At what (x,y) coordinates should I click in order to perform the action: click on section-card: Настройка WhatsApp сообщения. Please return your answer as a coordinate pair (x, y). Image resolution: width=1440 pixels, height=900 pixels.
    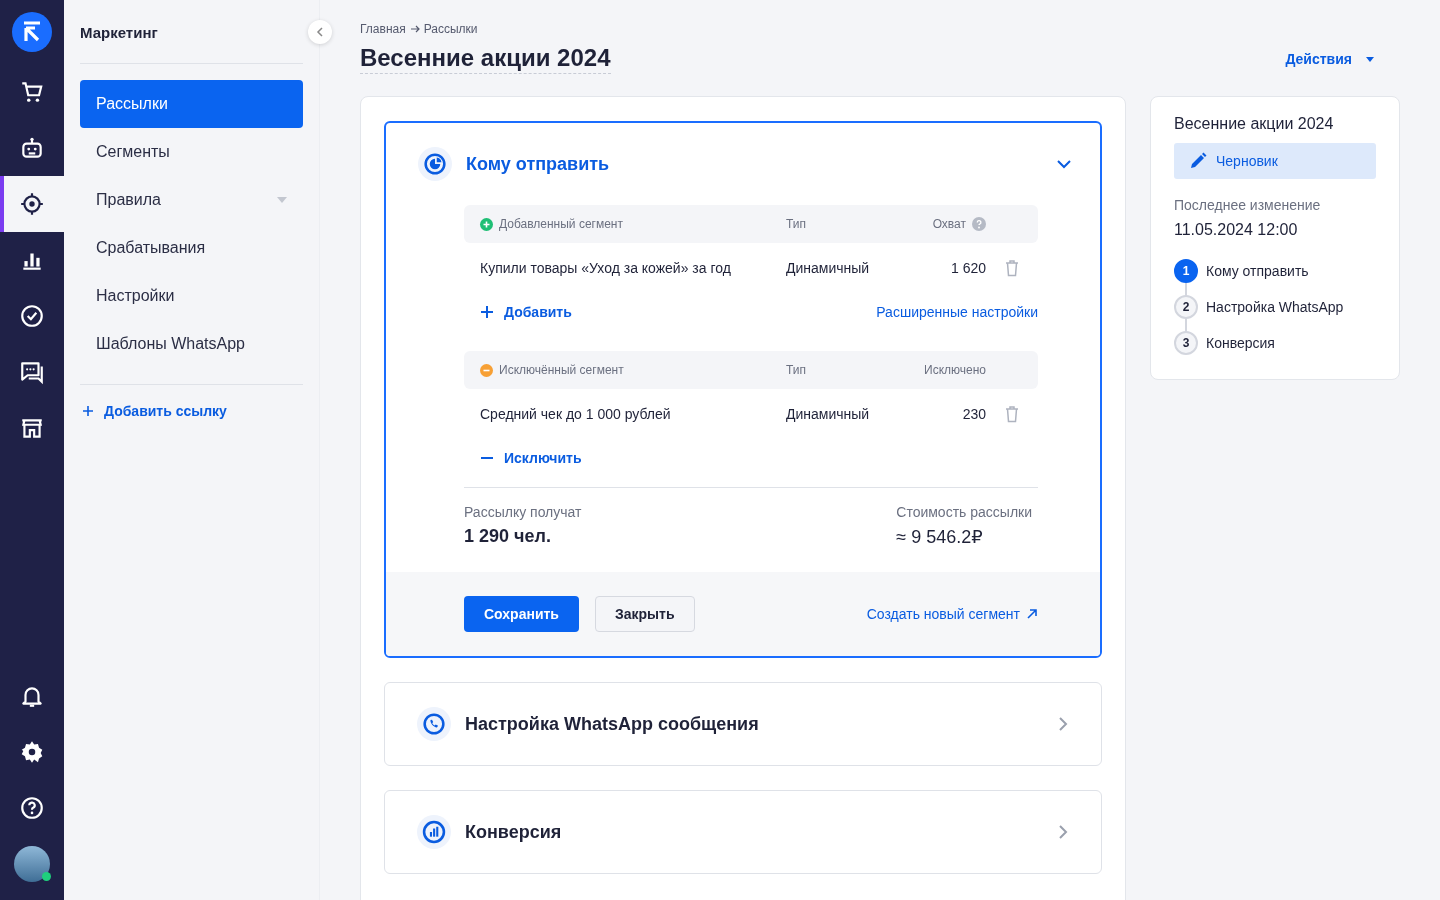
    Looking at the image, I should click on (743, 724).